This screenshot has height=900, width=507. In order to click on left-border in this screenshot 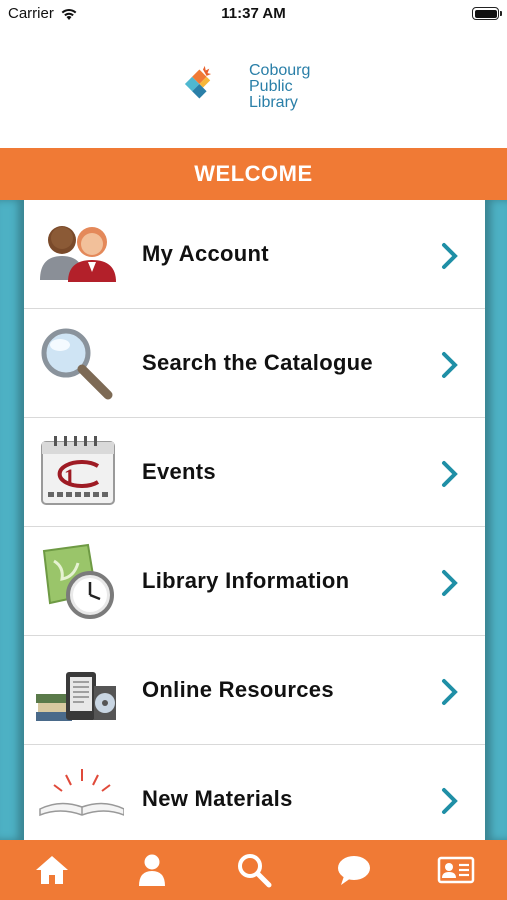, I will do `click(12, 520)`.